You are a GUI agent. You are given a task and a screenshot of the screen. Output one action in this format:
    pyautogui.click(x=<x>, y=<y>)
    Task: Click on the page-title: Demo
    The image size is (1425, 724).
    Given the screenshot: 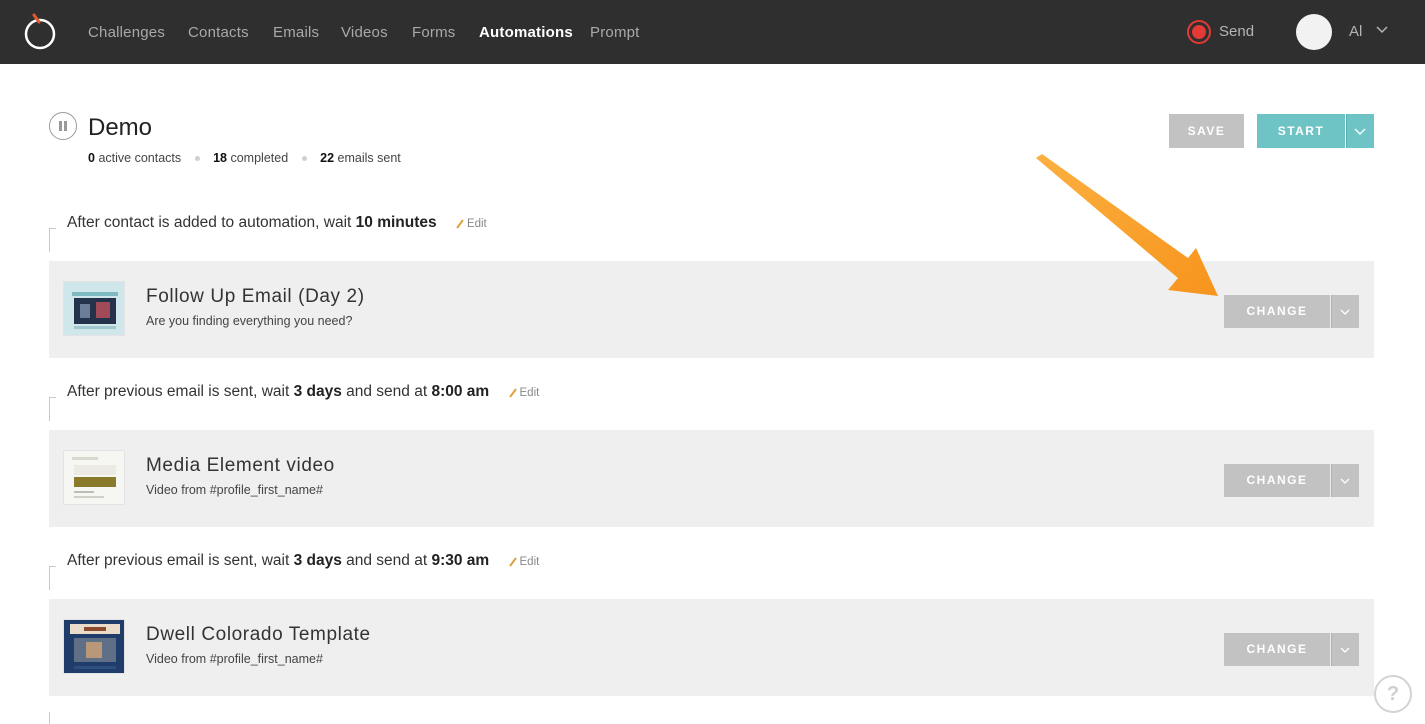 What is the action you would take?
    pyautogui.click(x=120, y=127)
    